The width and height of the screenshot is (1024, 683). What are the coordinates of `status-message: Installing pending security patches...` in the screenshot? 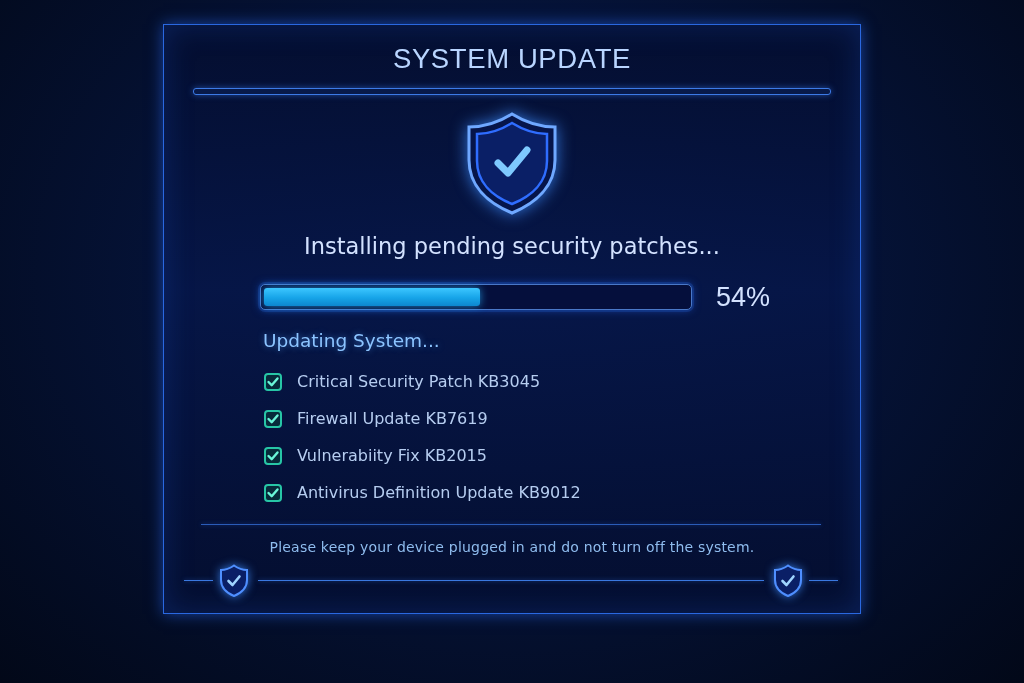 It's located at (512, 246).